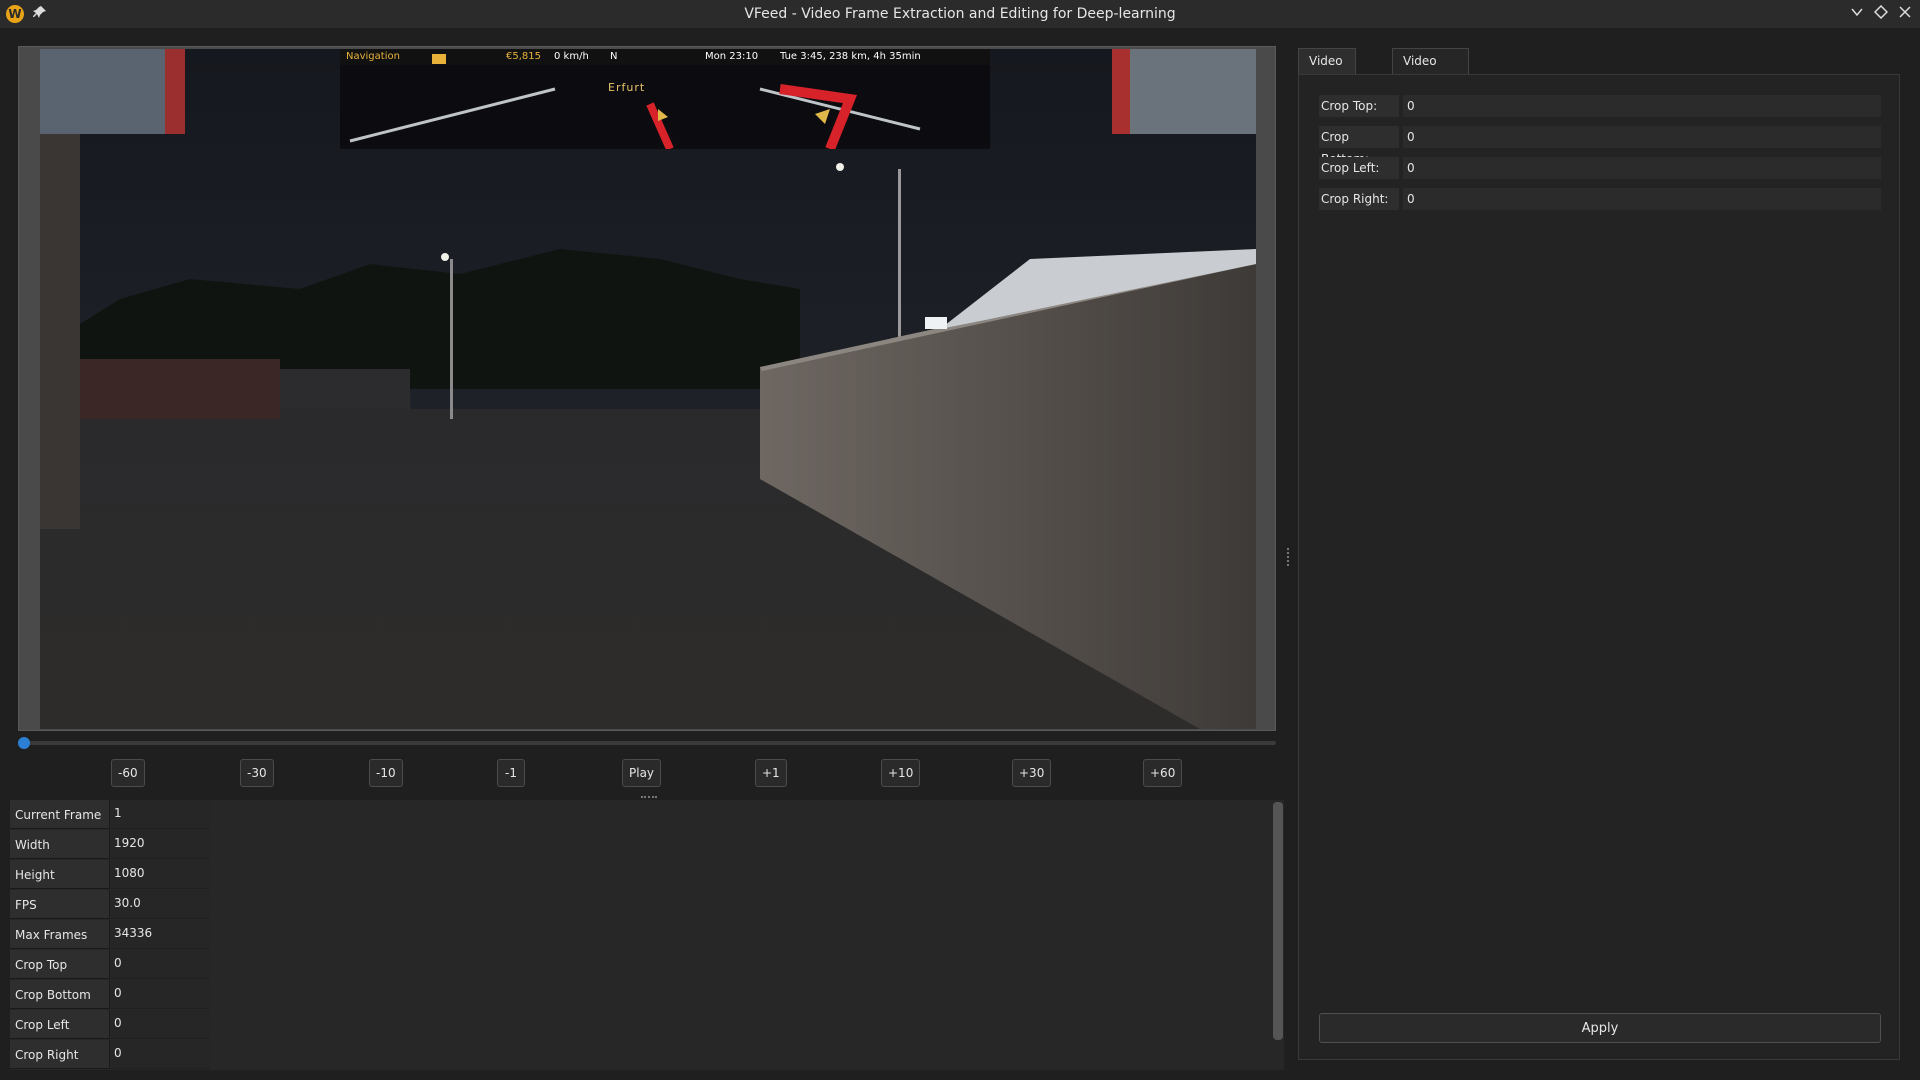 Image resolution: width=1920 pixels, height=1080 pixels. I want to click on timeline-slider, so click(648, 743).